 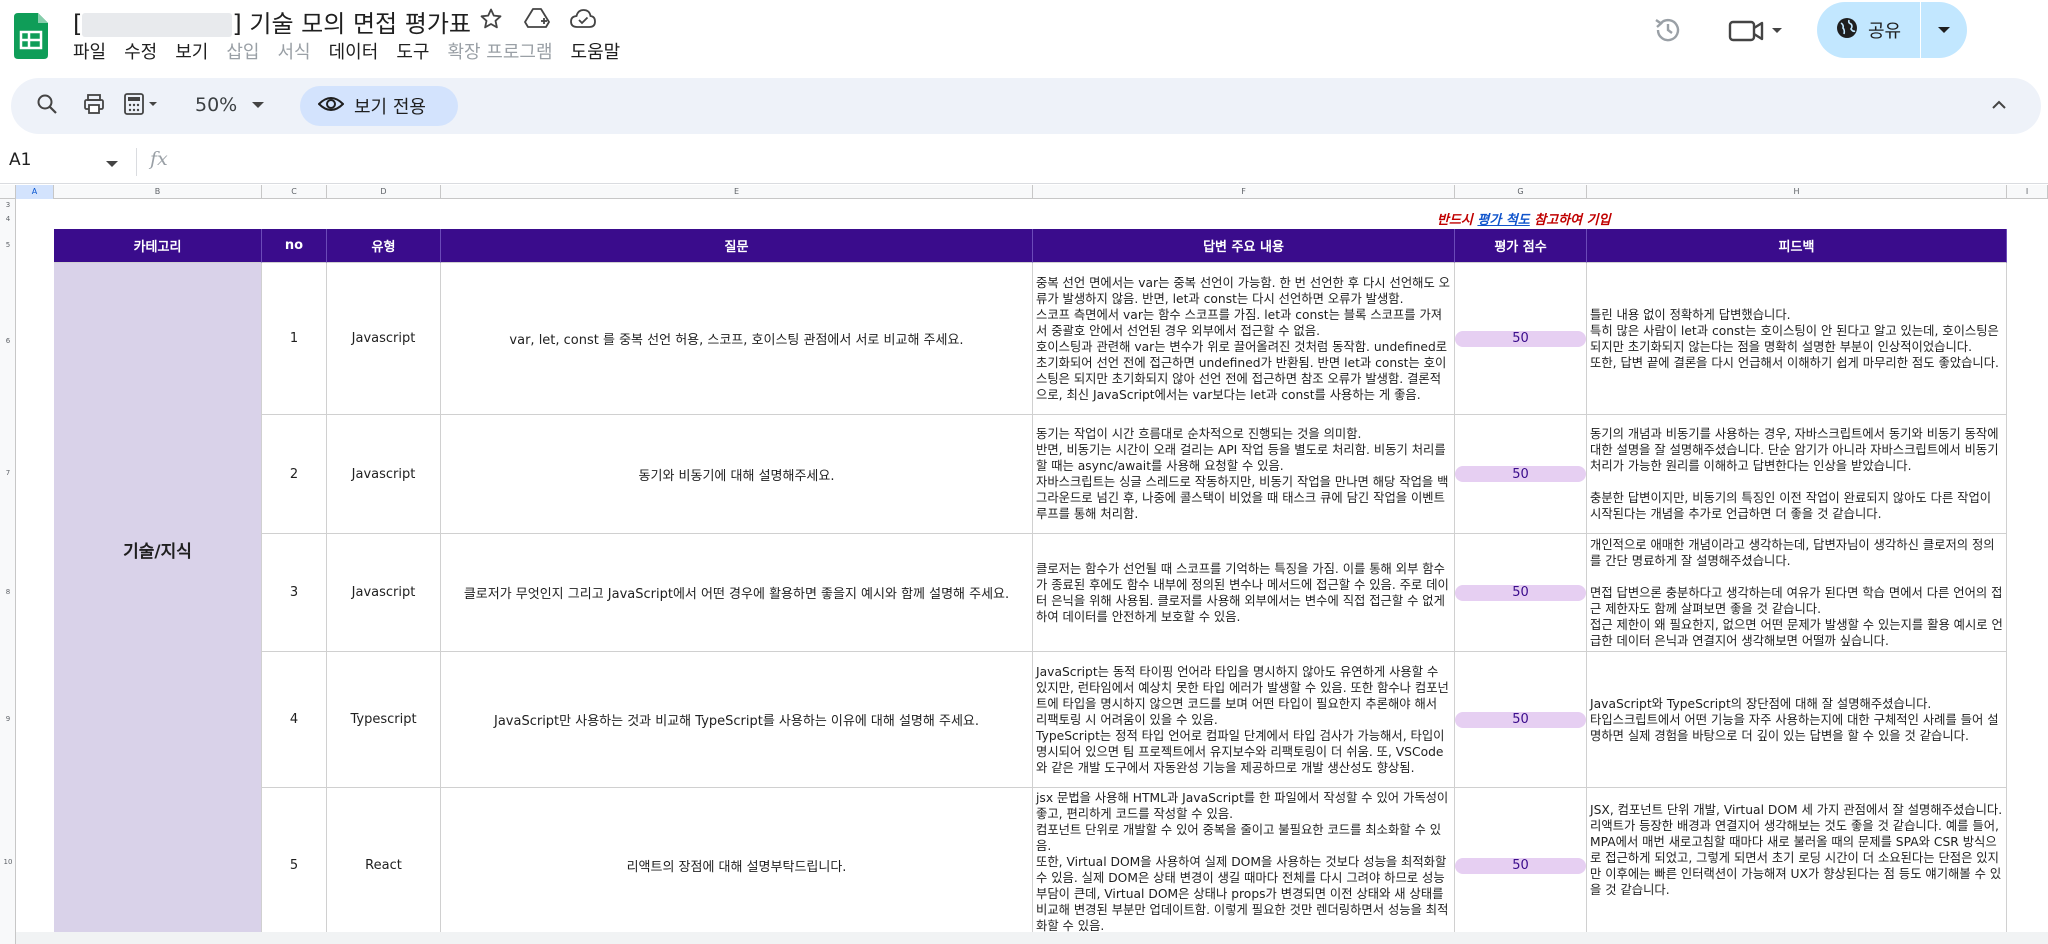 I want to click on menu-view: 보기, so click(x=196, y=51).